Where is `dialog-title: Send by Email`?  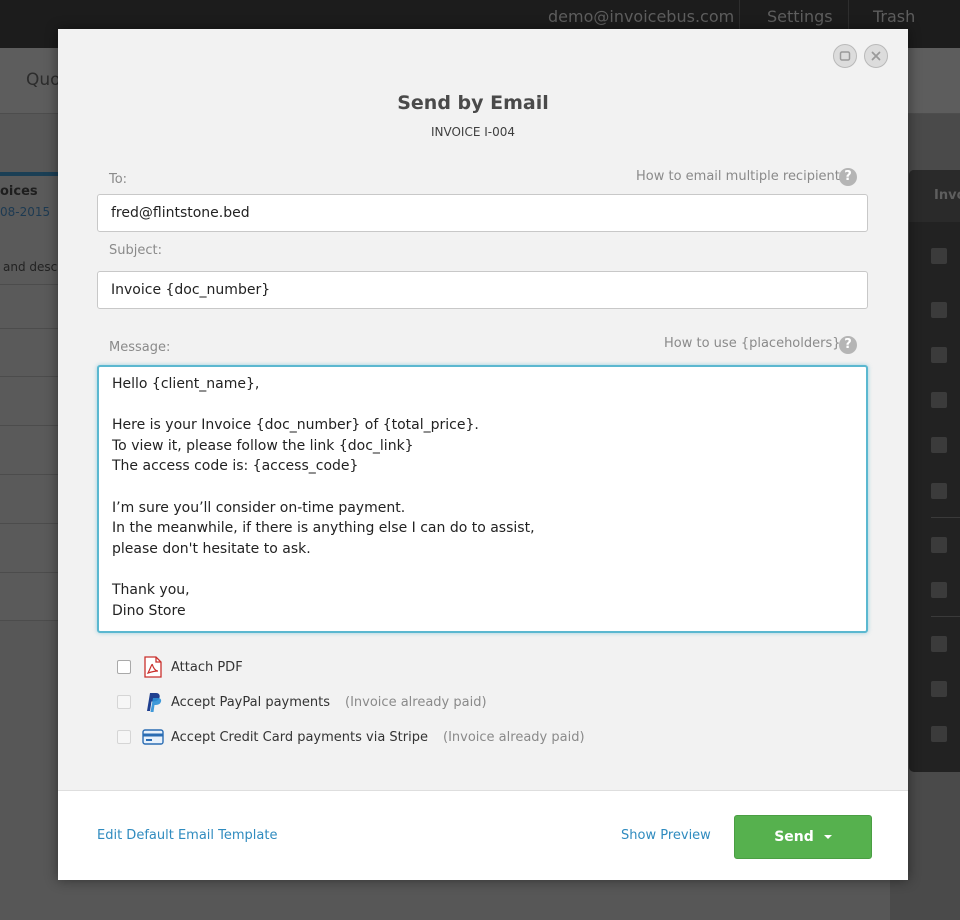 dialog-title: Send by Email is located at coordinates (473, 103).